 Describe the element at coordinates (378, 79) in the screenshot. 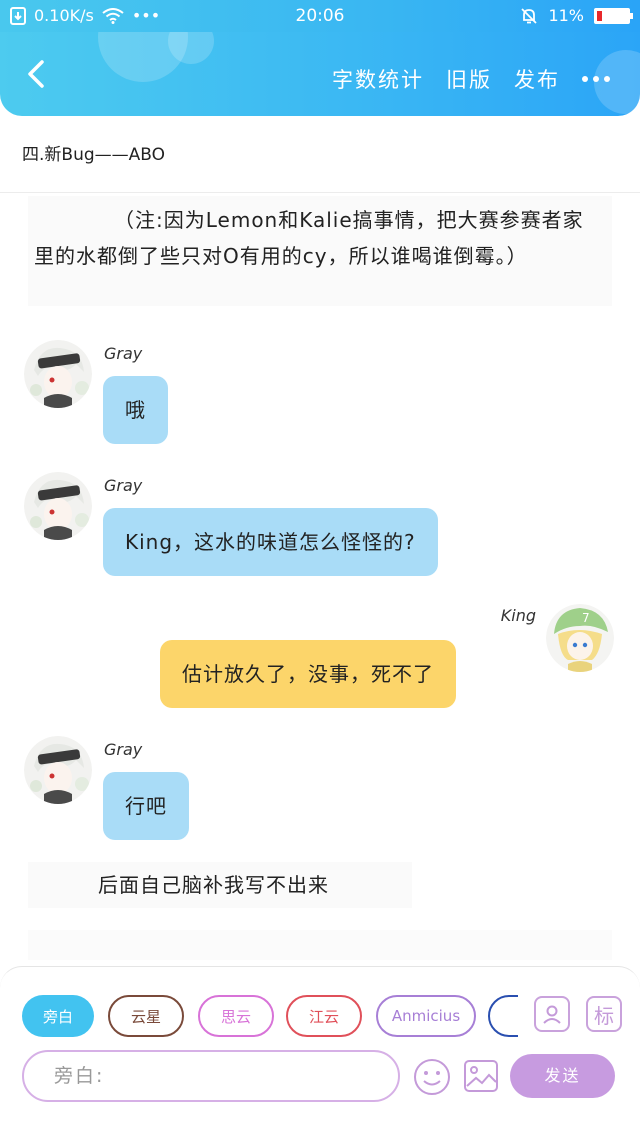

I see `word-count-button: 字数统计` at that location.